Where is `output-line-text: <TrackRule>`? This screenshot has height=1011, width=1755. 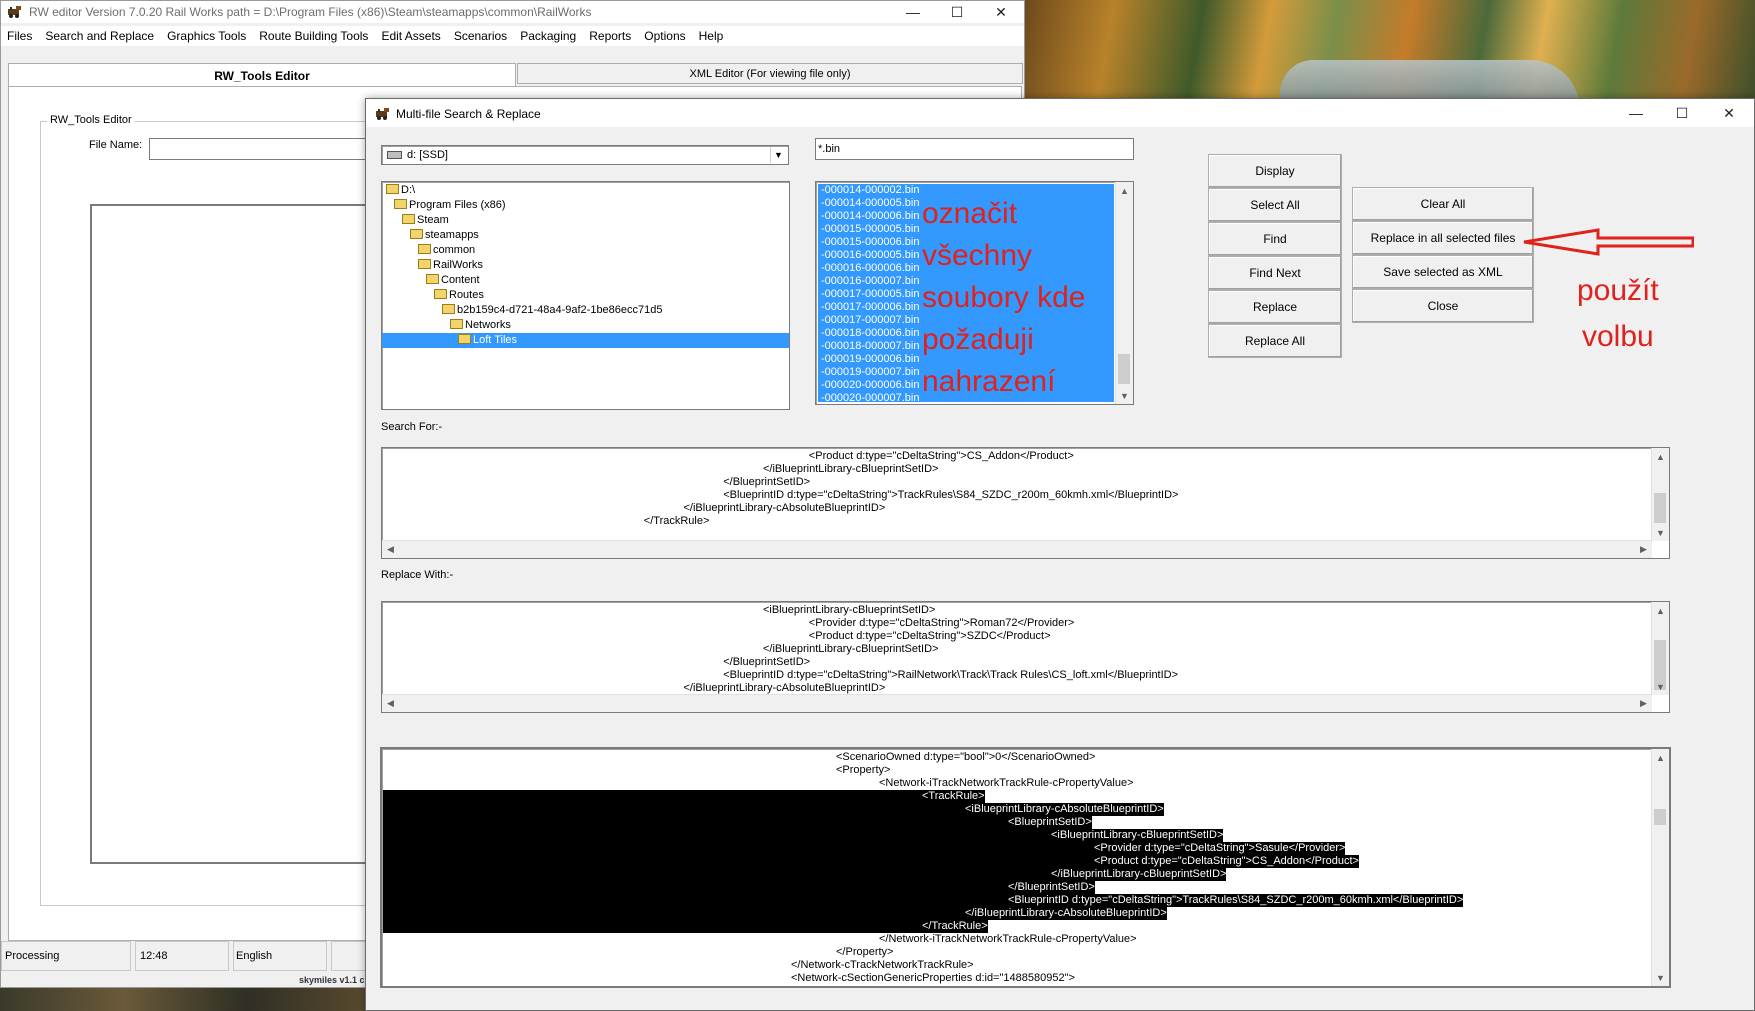 output-line-text: <TrackRule> is located at coordinates (953, 796).